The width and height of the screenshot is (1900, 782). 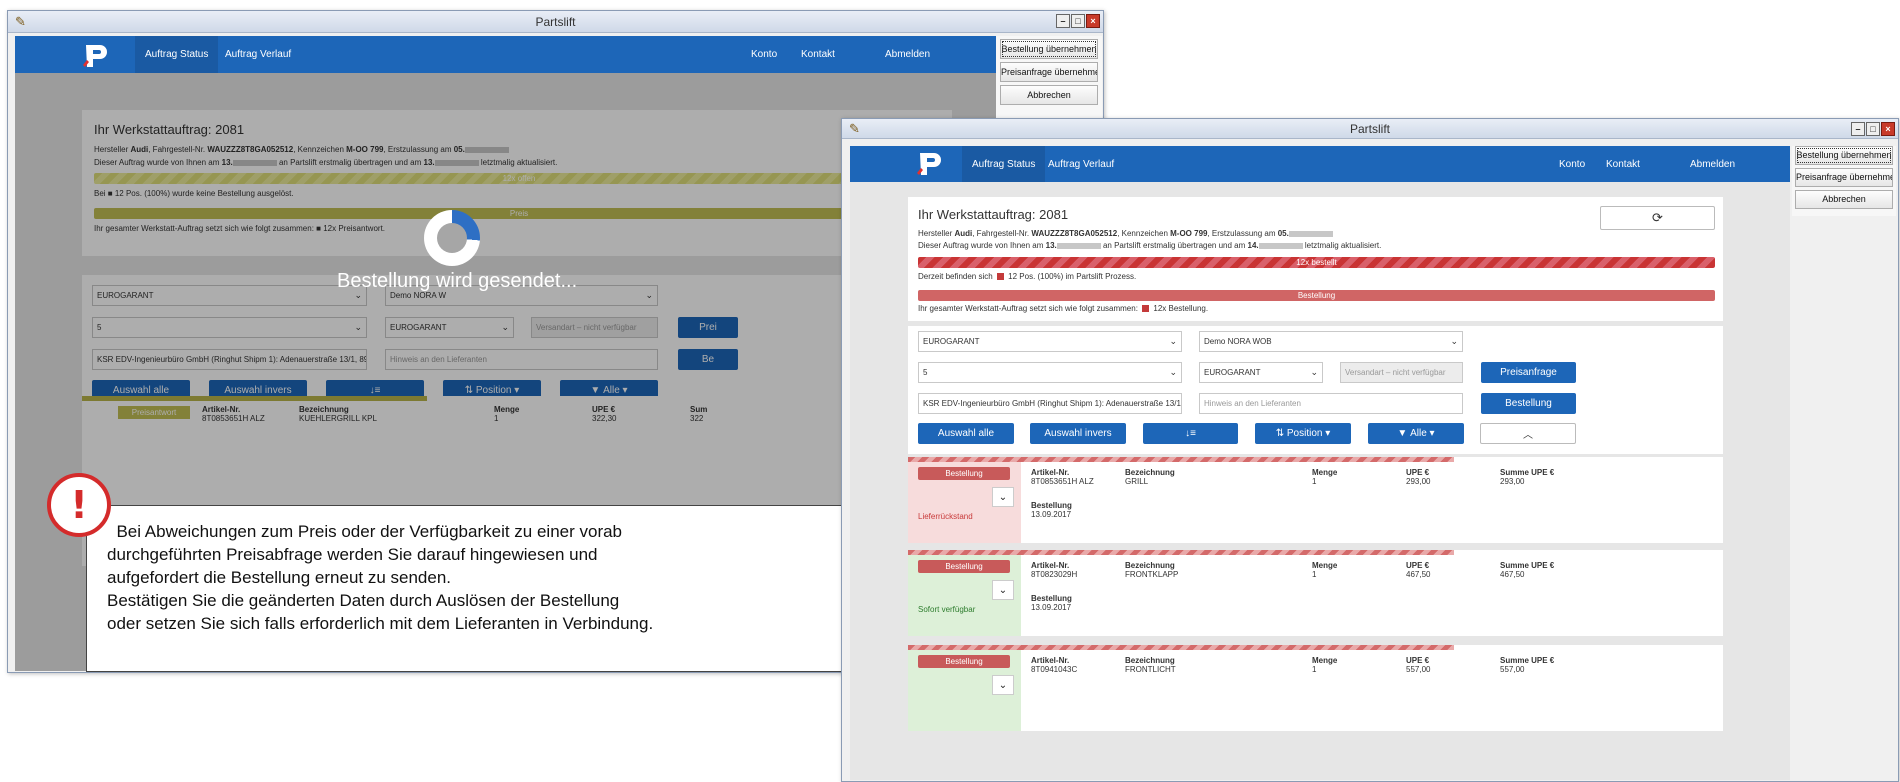 I want to click on front-auswahl-invers-button: Auswahl invers, so click(x=1078, y=433).